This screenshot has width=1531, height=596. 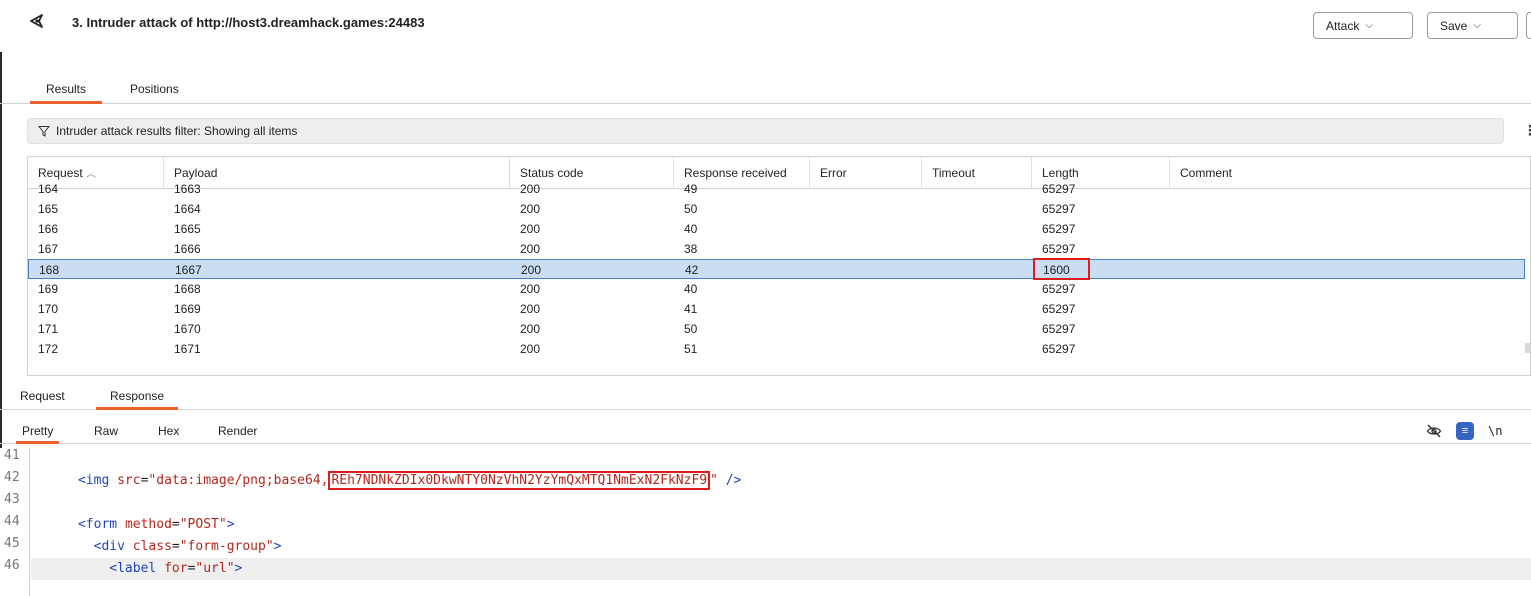 What do you see at coordinates (226, 546) in the screenshot?
I see `div-value: "form-group"` at bounding box center [226, 546].